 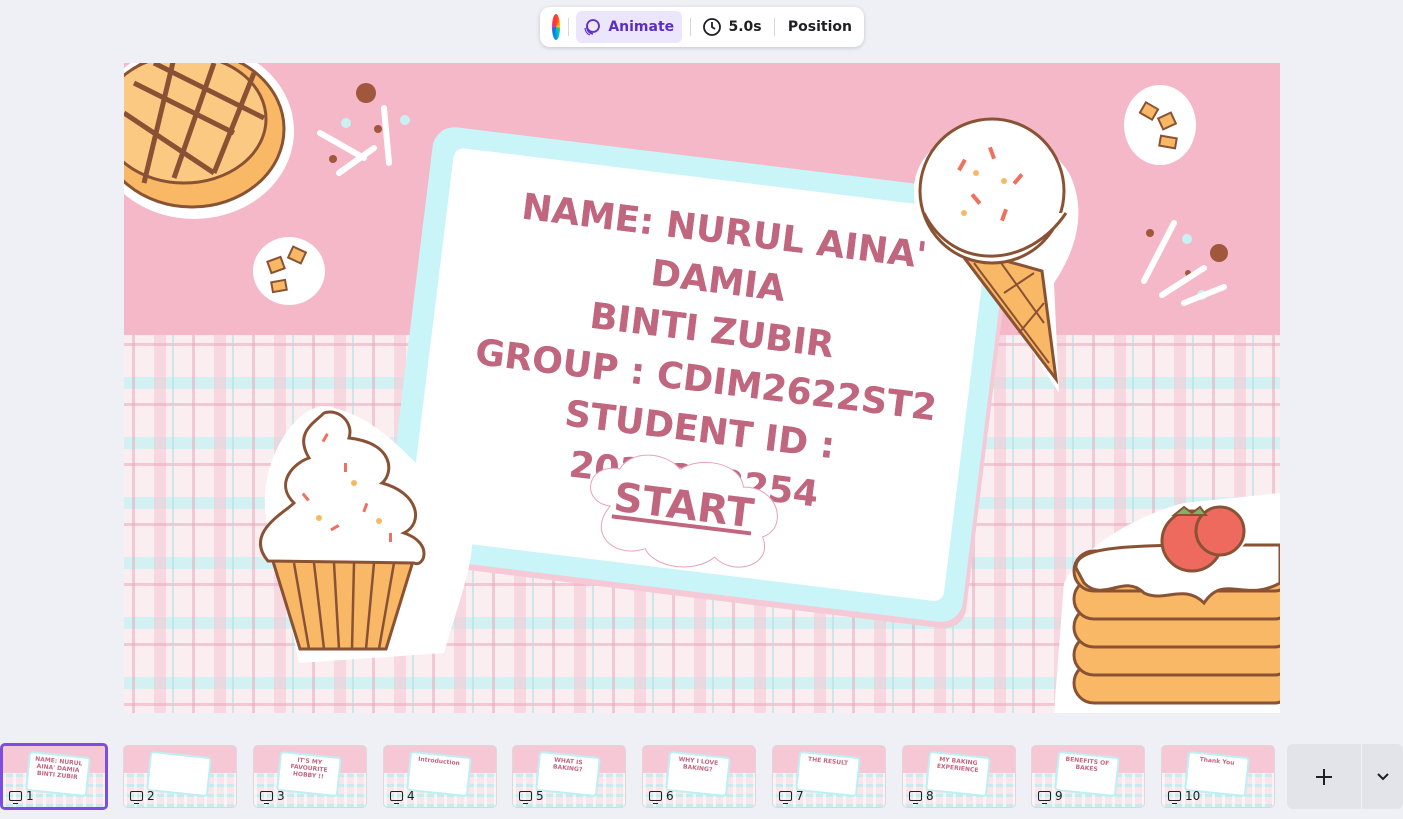 I want to click on page-thumbnail-4: Introduction 4, so click(x=440, y=776).